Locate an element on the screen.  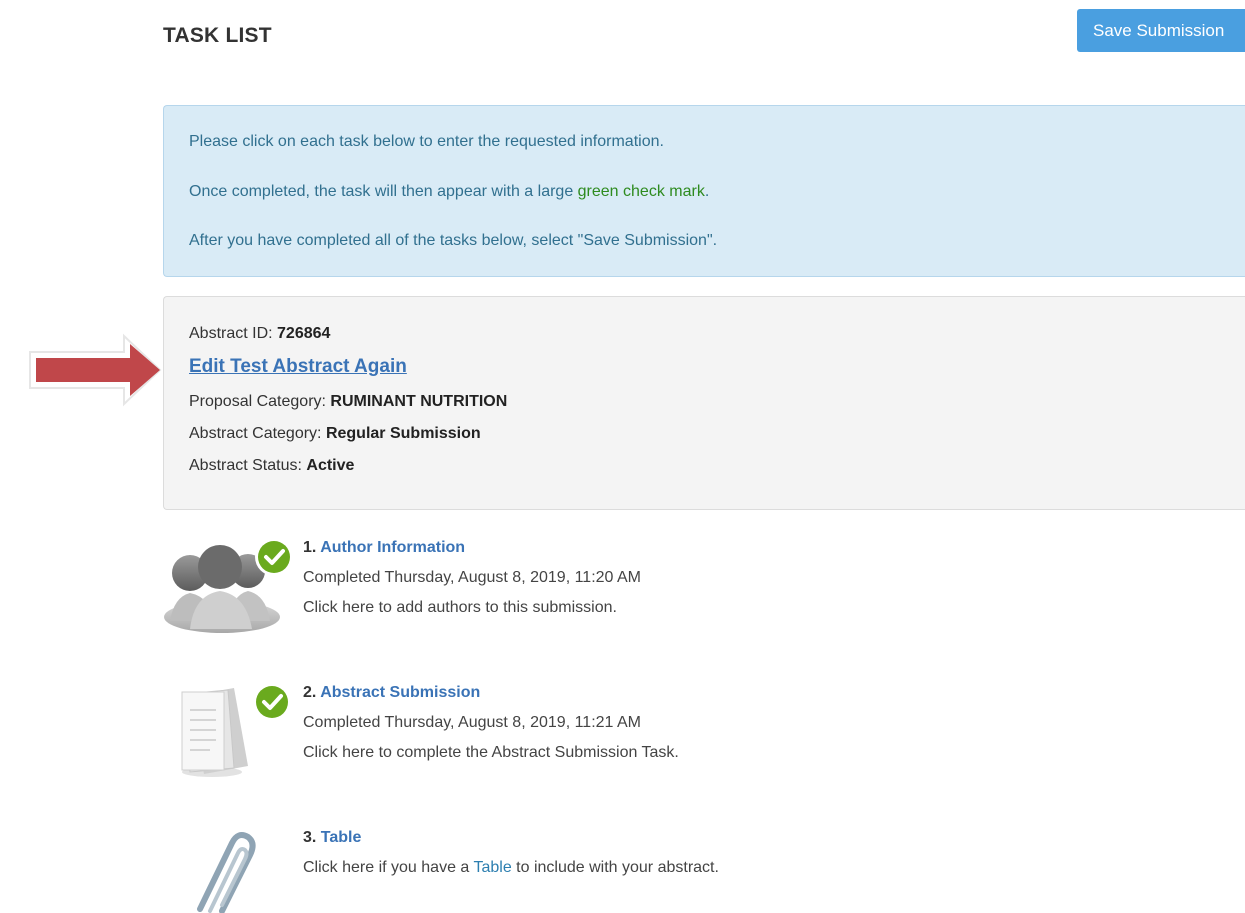
proposal-category-value: RUMINANT NUTRITION is located at coordinates (419, 401).